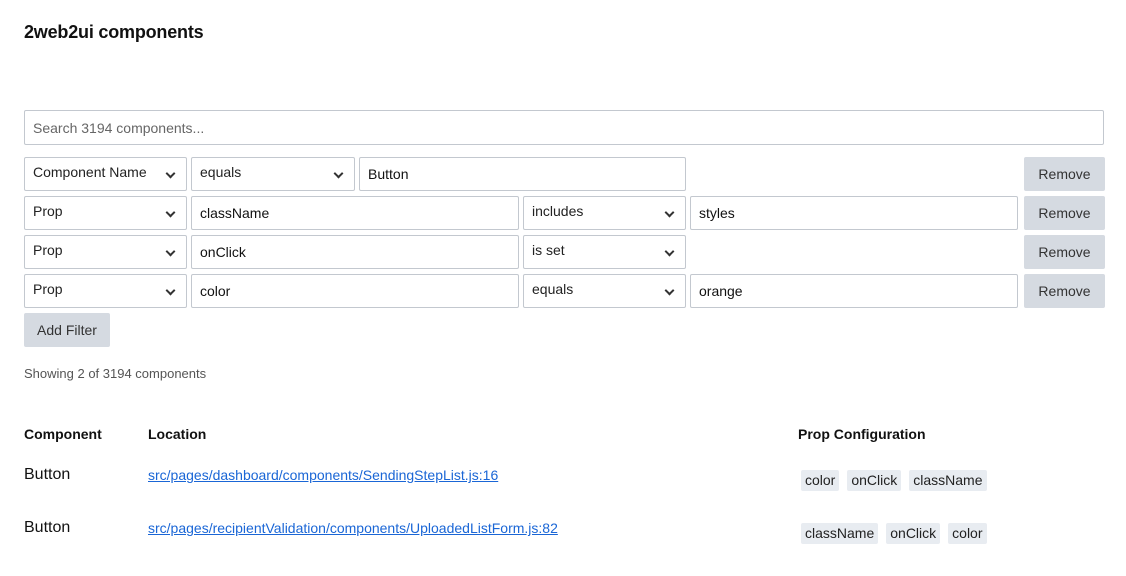  What do you see at coordinates (564, 127) in the screenshot?
I see `search-input` at bounding box center [564, 127].